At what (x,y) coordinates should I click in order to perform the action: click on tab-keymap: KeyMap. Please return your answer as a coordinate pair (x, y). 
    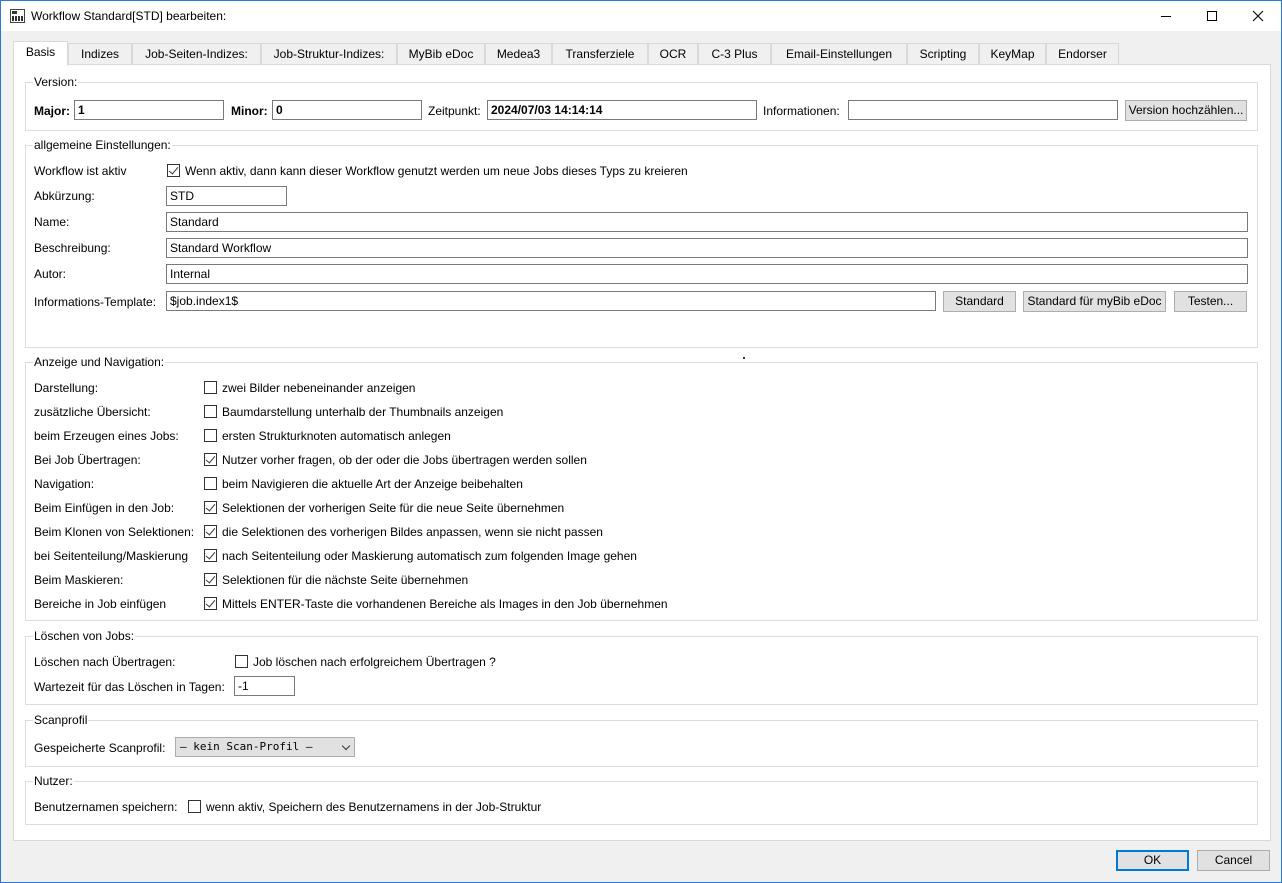
    Looking at the image, I should click on (1012, 54).